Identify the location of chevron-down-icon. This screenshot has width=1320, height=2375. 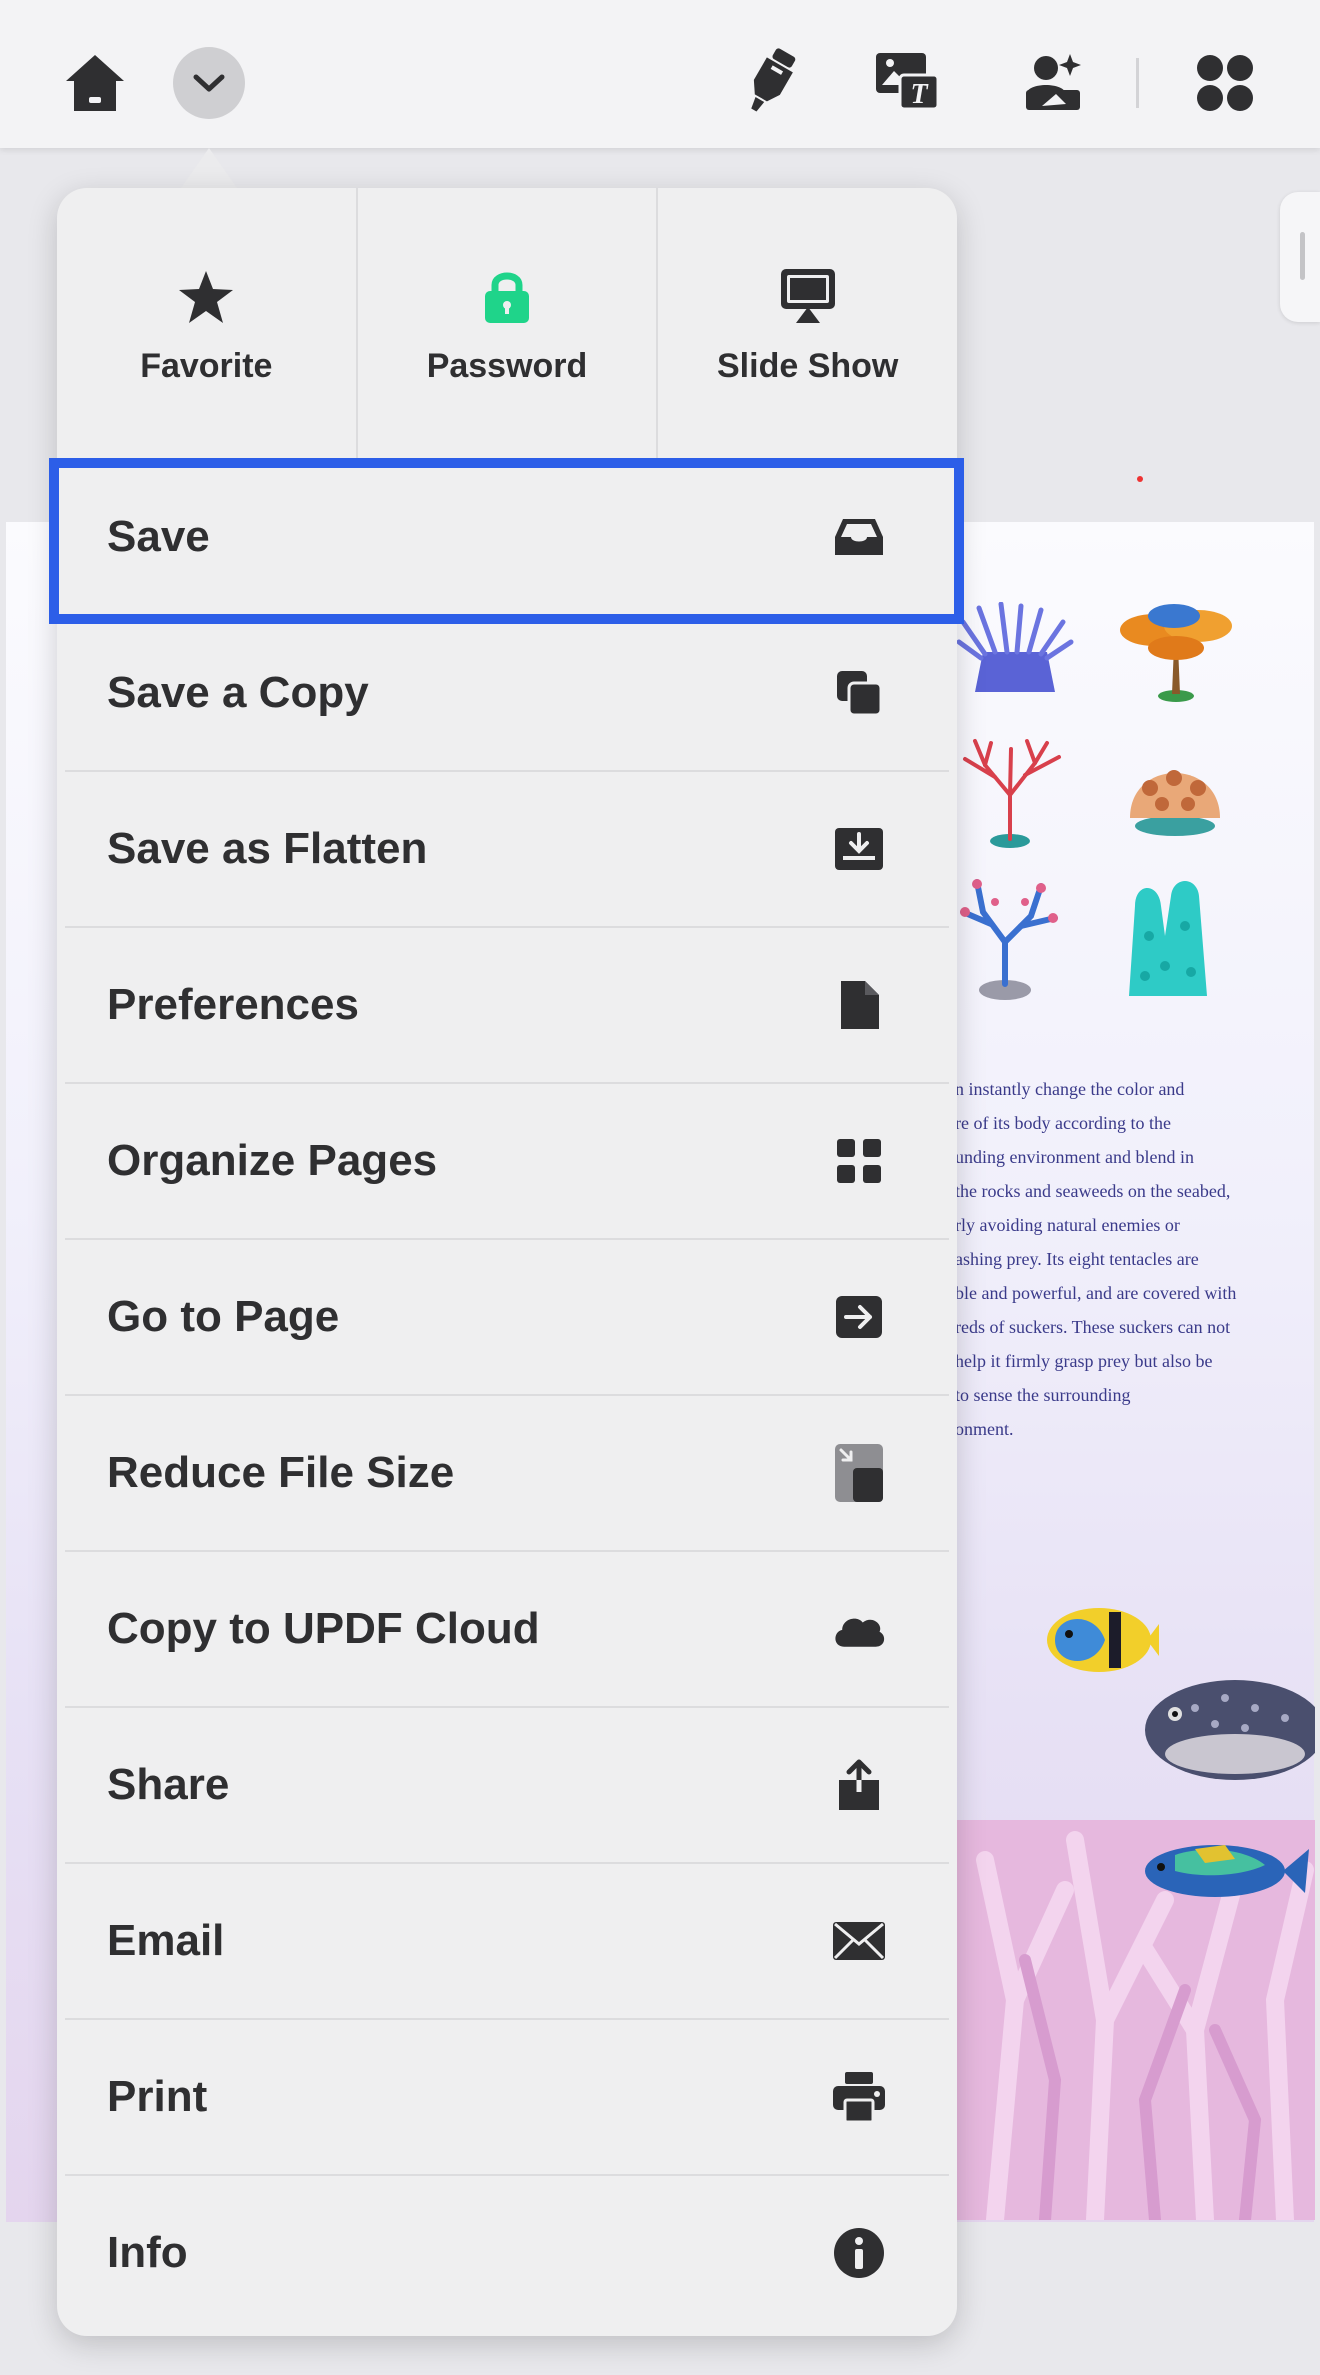
(209, 83).